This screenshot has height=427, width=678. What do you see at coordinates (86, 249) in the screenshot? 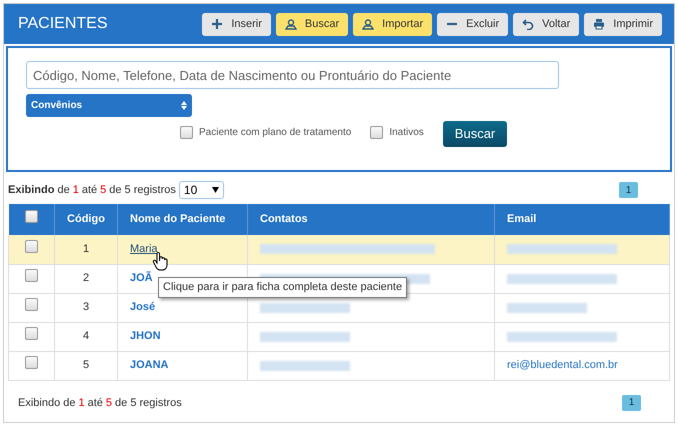
I see `code-cell: 1` at bounding box center [86, 249].